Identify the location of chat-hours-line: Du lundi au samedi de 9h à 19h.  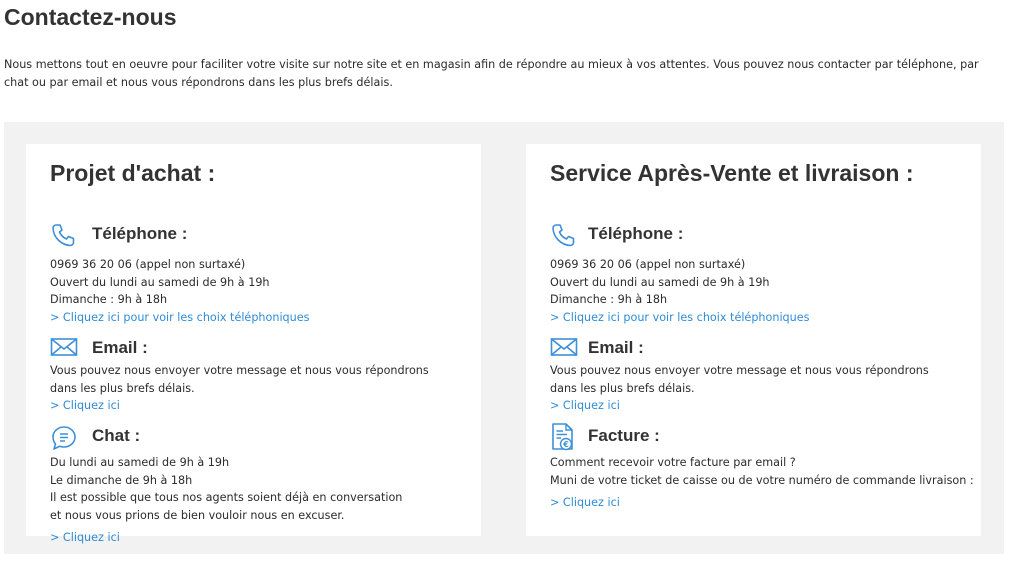
(140, 462).